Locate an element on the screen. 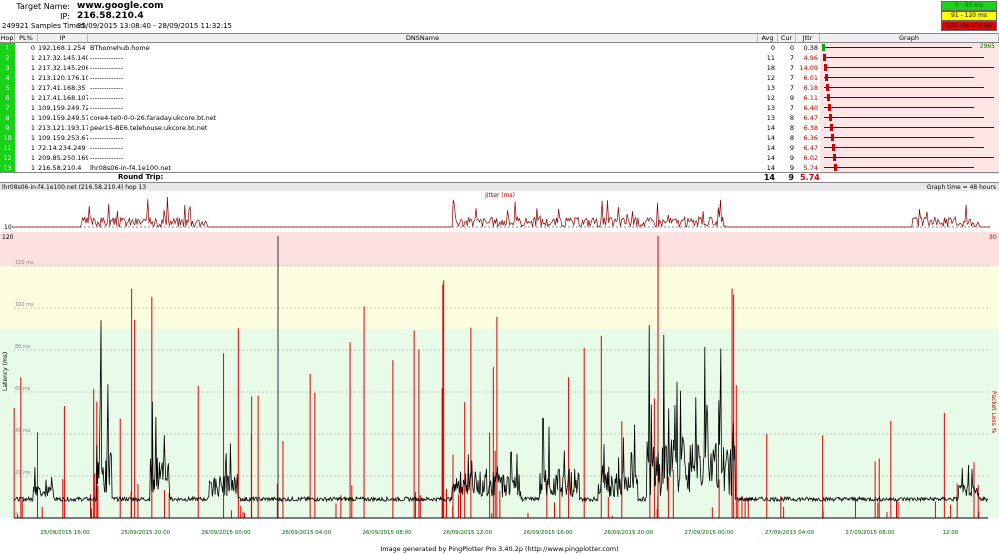 This screenshot has width=999, height=554. hop-row: 6 1 217.41.168.107 -------------- 12 9 6.11 is located at coordinates (499, 98).